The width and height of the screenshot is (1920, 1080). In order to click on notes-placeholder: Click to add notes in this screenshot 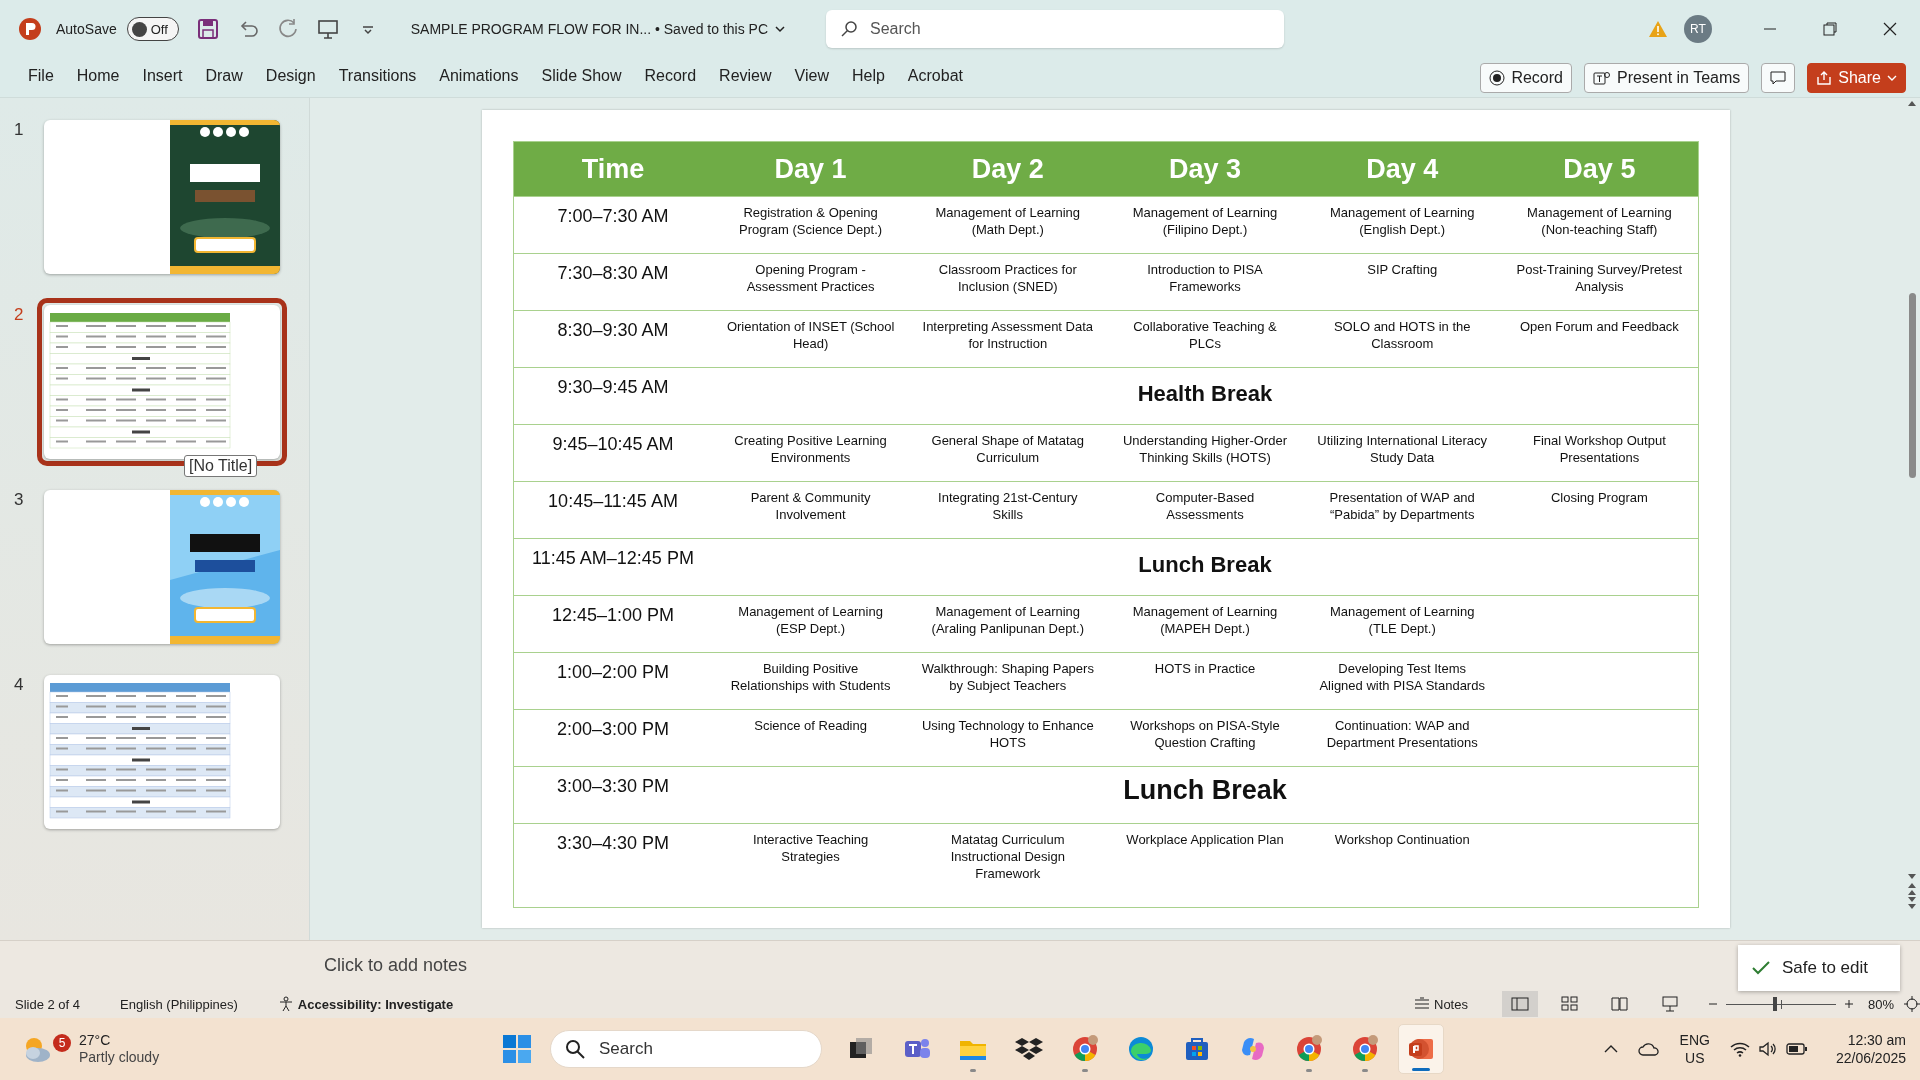, I will do `click(396, 965)`.